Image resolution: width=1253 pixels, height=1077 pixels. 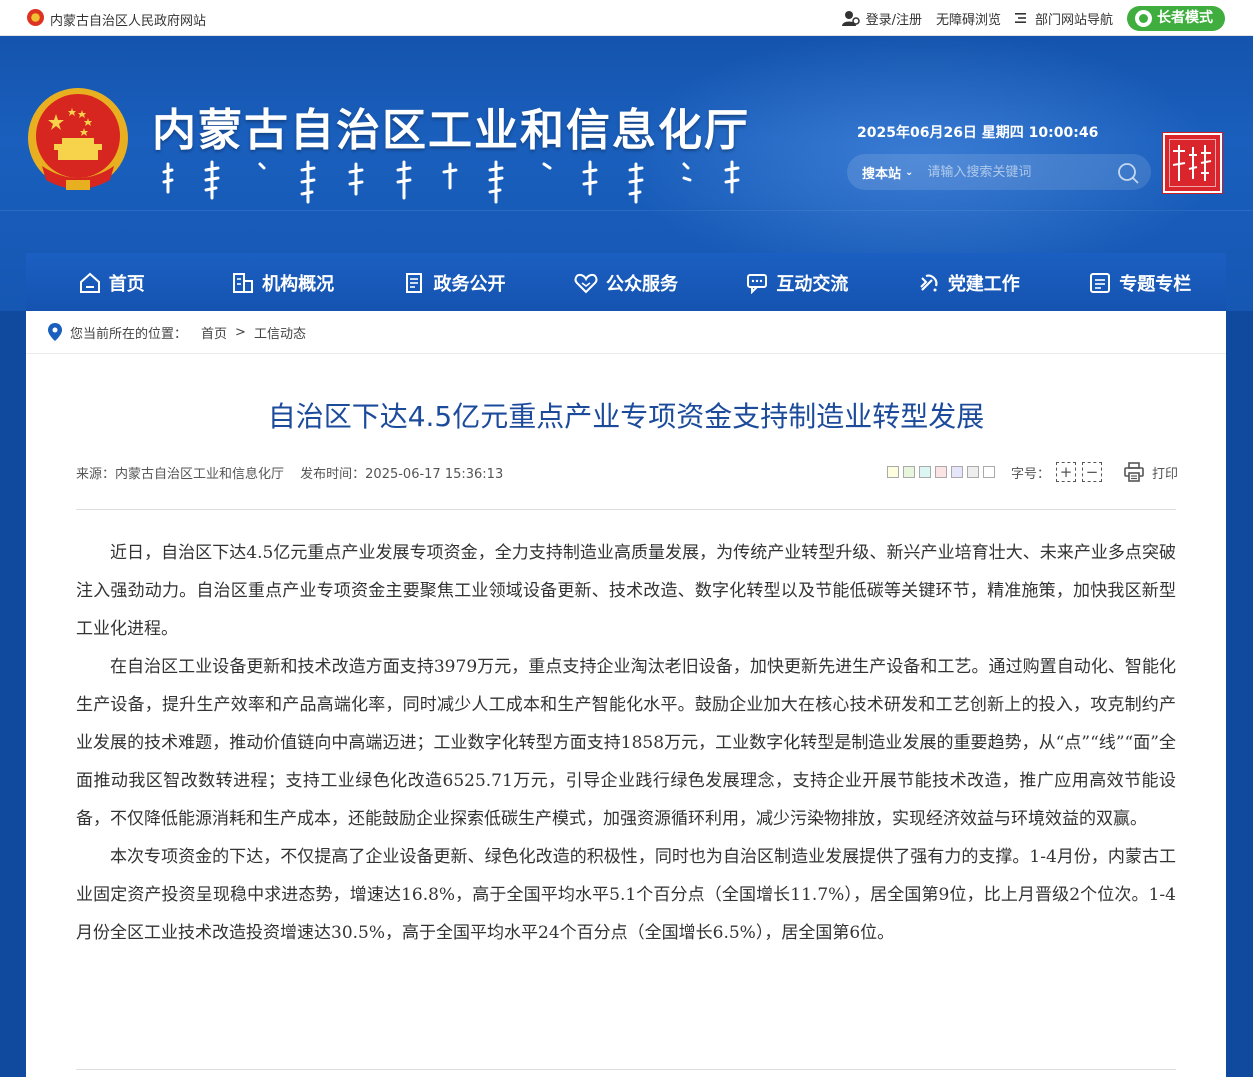 I want to click on nav-item-special-column: 专题专栏, so click(x=1140, y=282).